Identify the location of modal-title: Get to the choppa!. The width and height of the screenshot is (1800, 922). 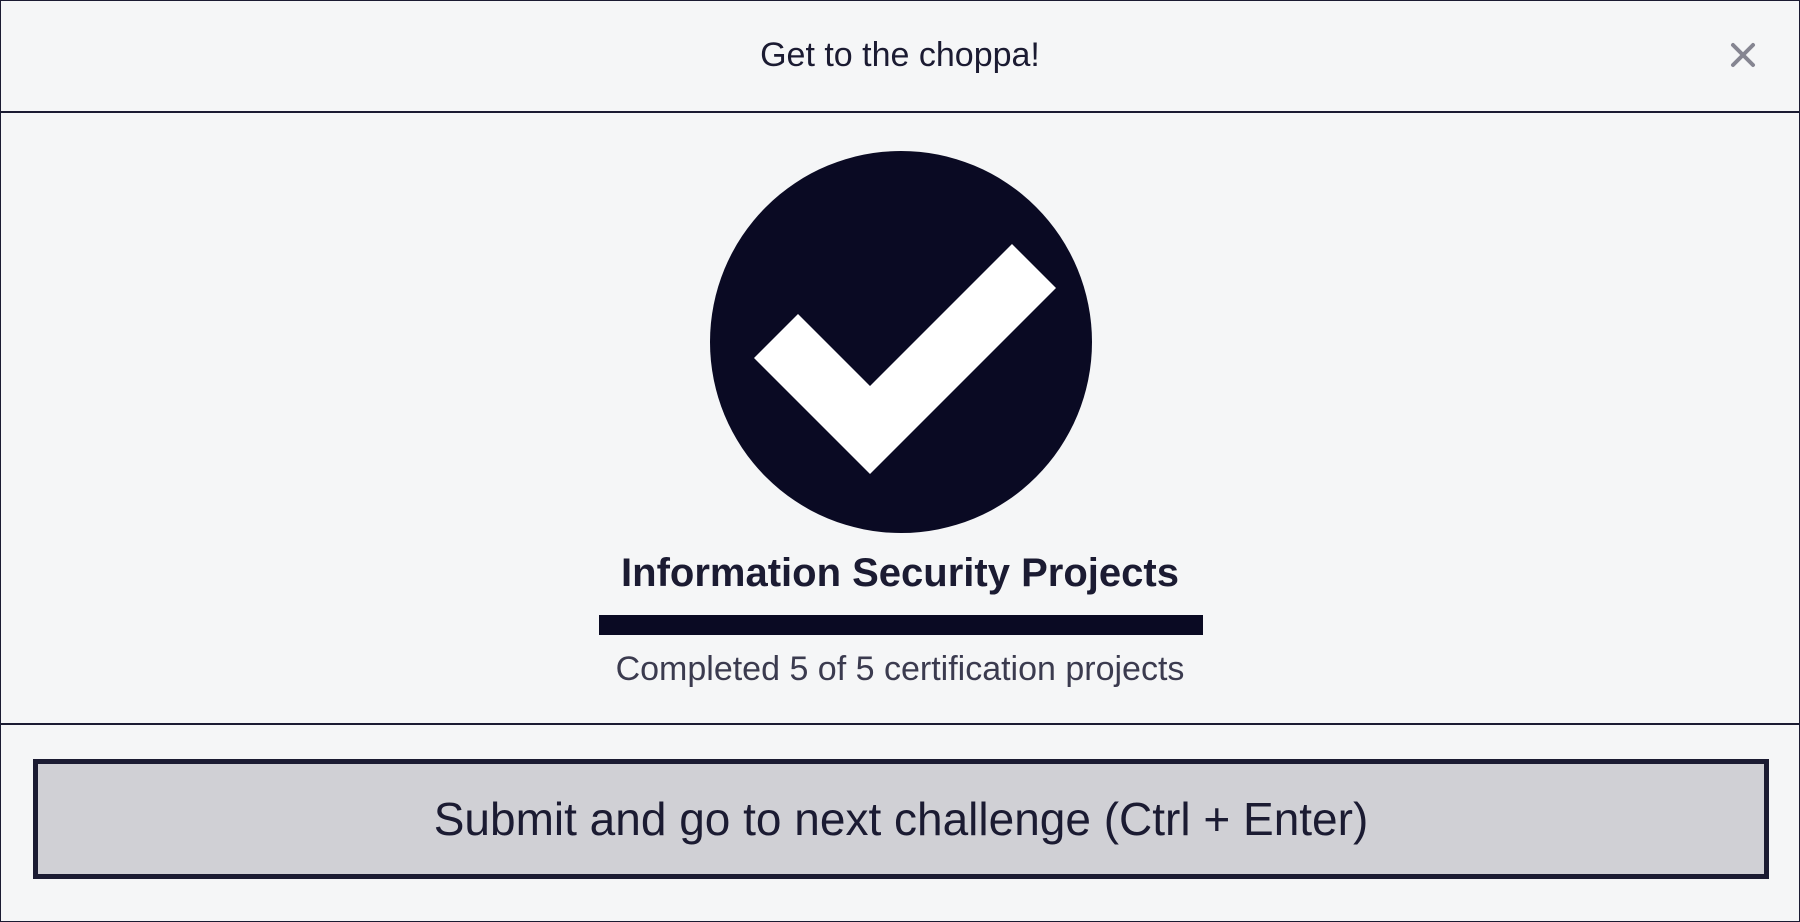
(900, 55).